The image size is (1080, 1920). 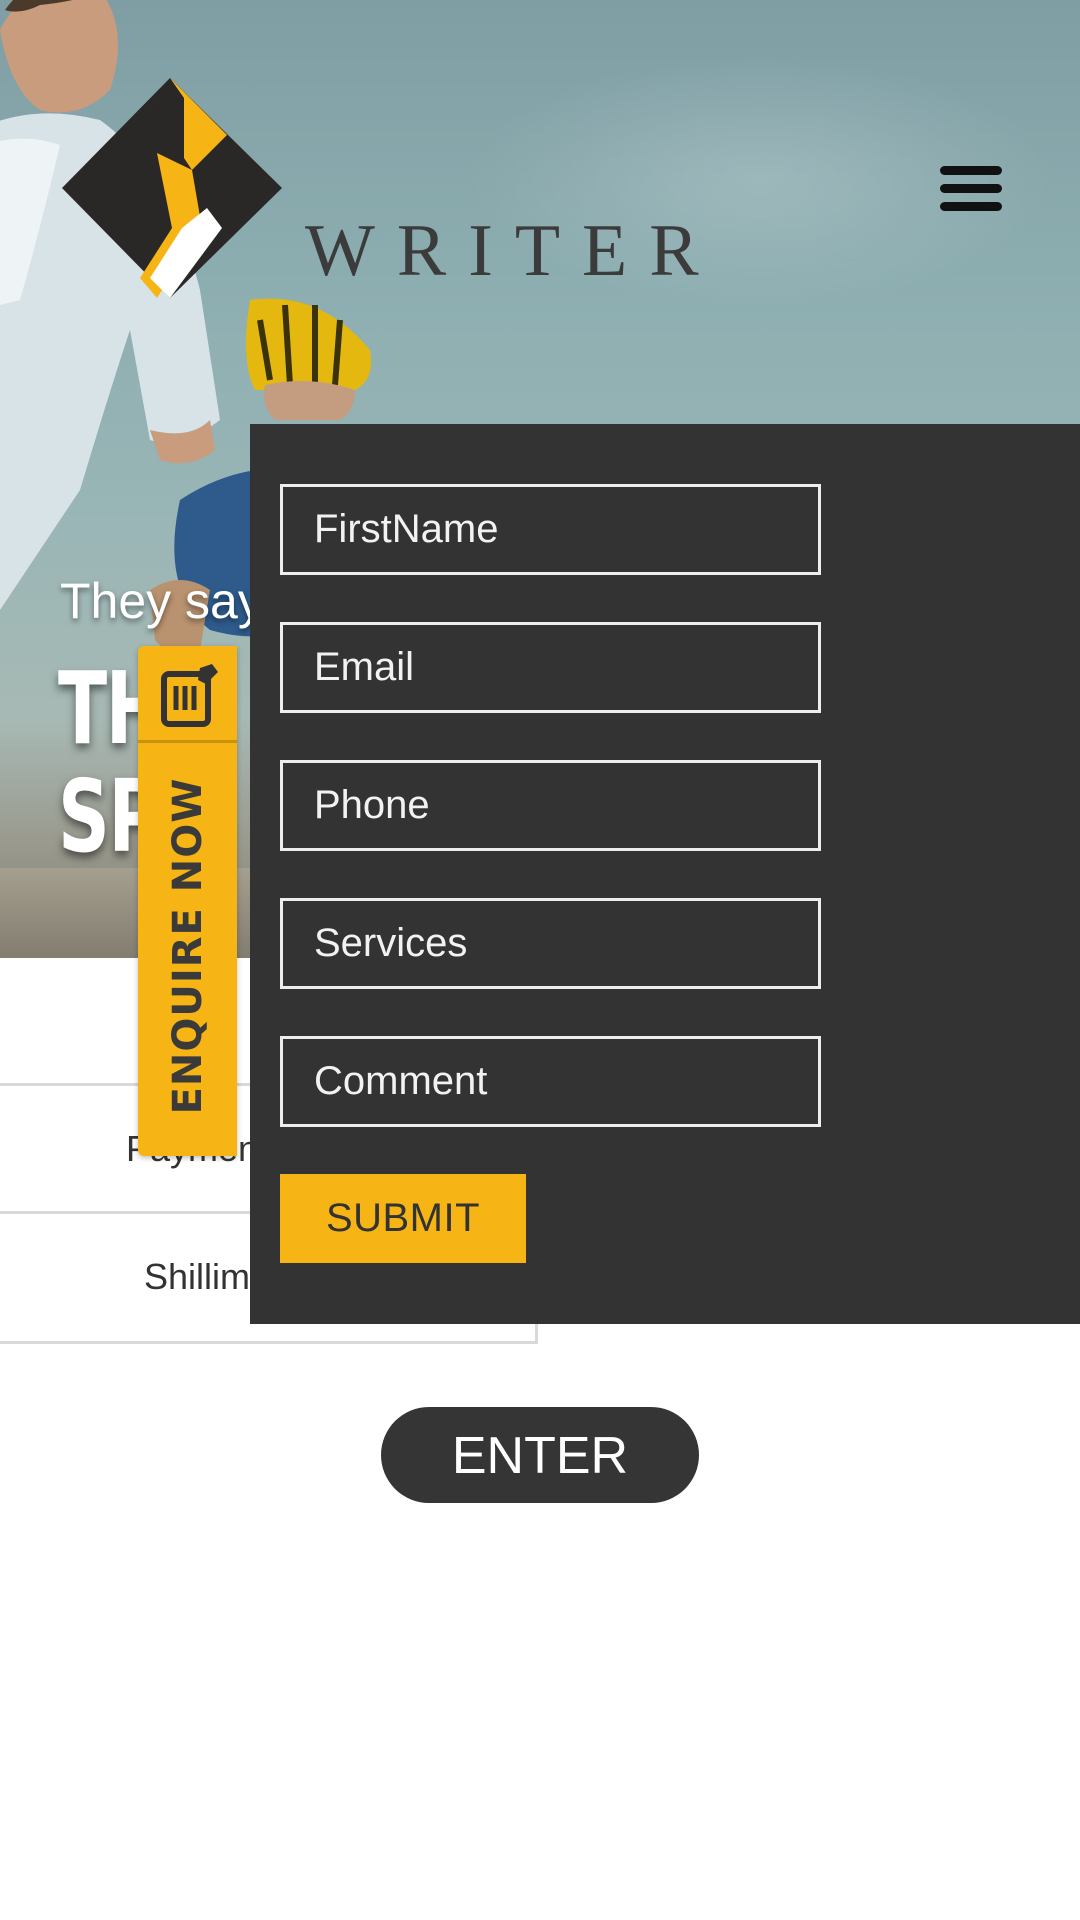 I want to click on form-edit-icon, so click(x=189, y=695).